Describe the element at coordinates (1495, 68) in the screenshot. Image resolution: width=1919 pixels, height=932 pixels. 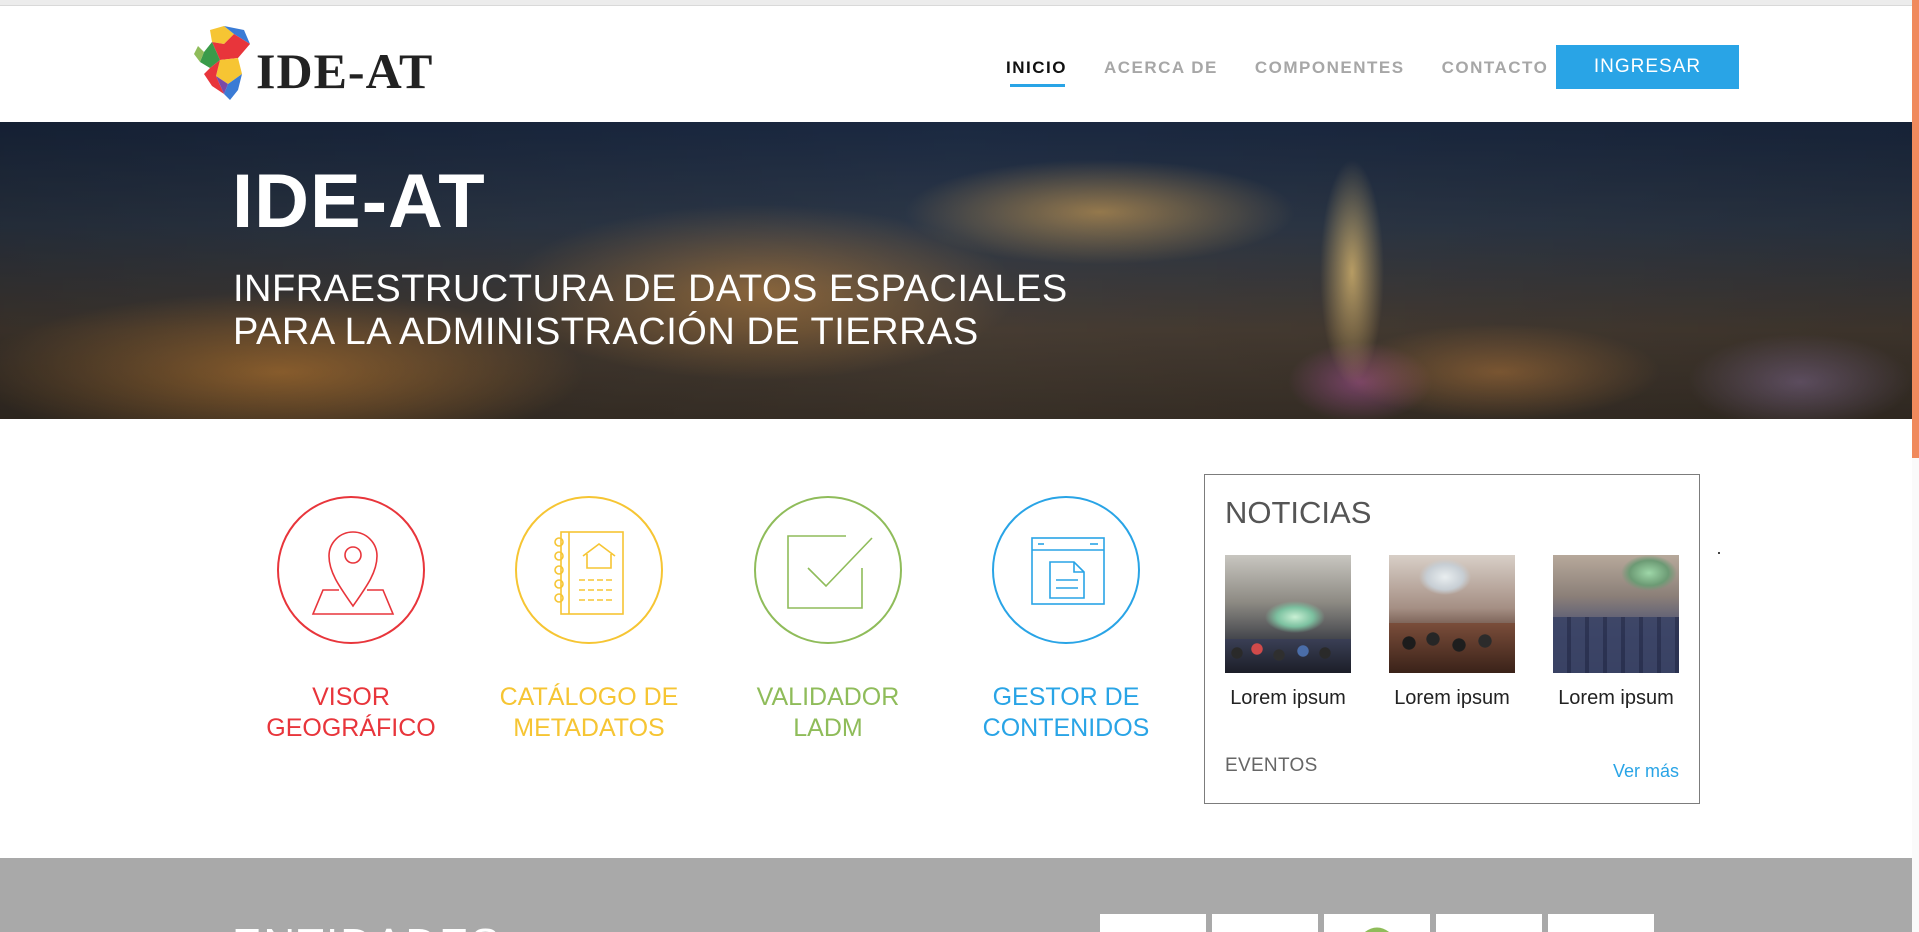
I see `nav-item-contacto: CONTACTO` at that location.